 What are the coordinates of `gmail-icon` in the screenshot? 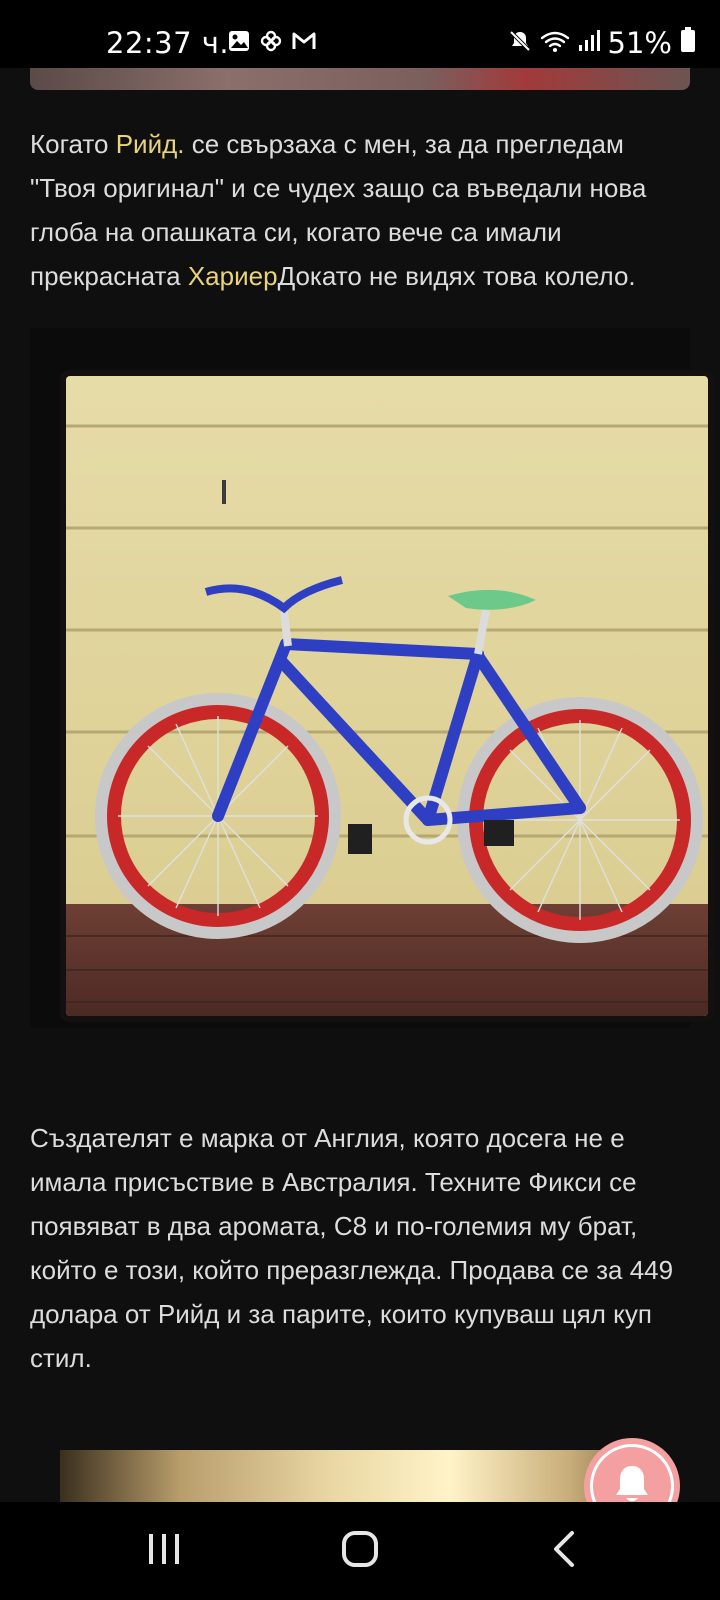 It's located at (304, 41).